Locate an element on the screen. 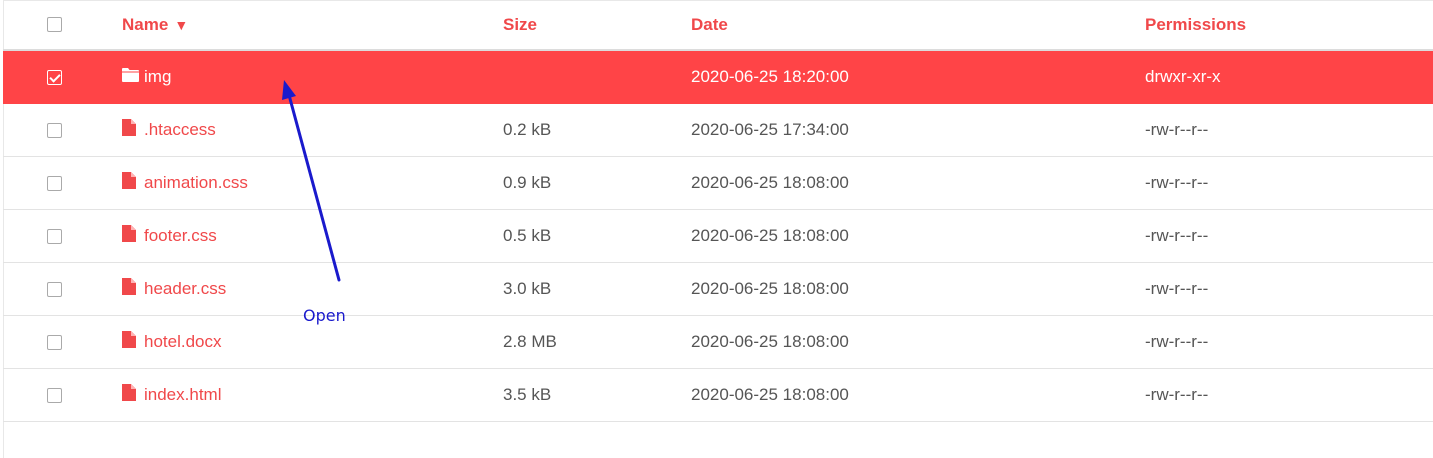  file-name-link: footer.css is located at coordinates (169, 236).